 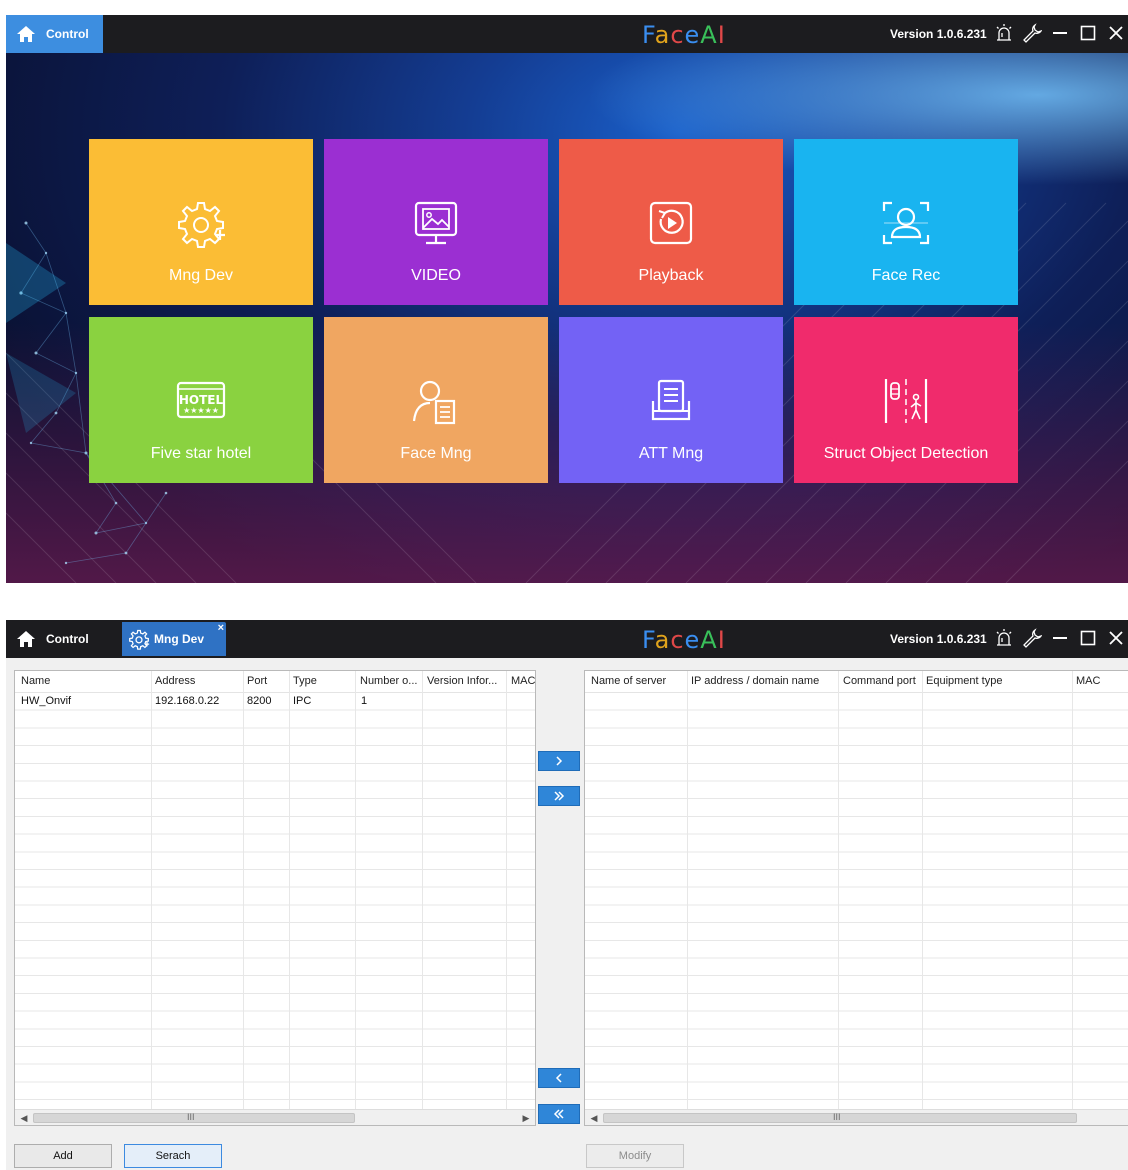 I want to click on cell-type: IPC, so click(x=302, y=701).